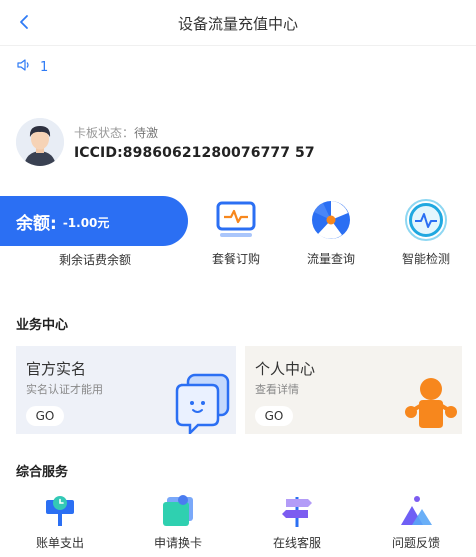 Image resolution: width=476 pixels, height=557 pixels. I want to click on app-header: 设备流量充值中心, so click(238, 23).